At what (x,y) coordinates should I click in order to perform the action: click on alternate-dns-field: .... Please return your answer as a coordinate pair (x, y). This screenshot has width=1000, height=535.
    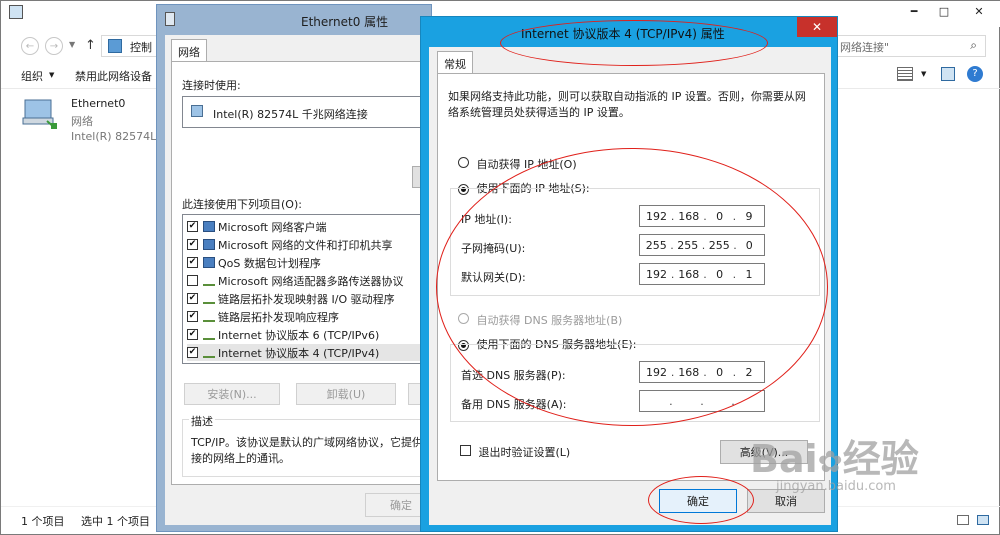
    Looking at the image, I should click on (702, 401).